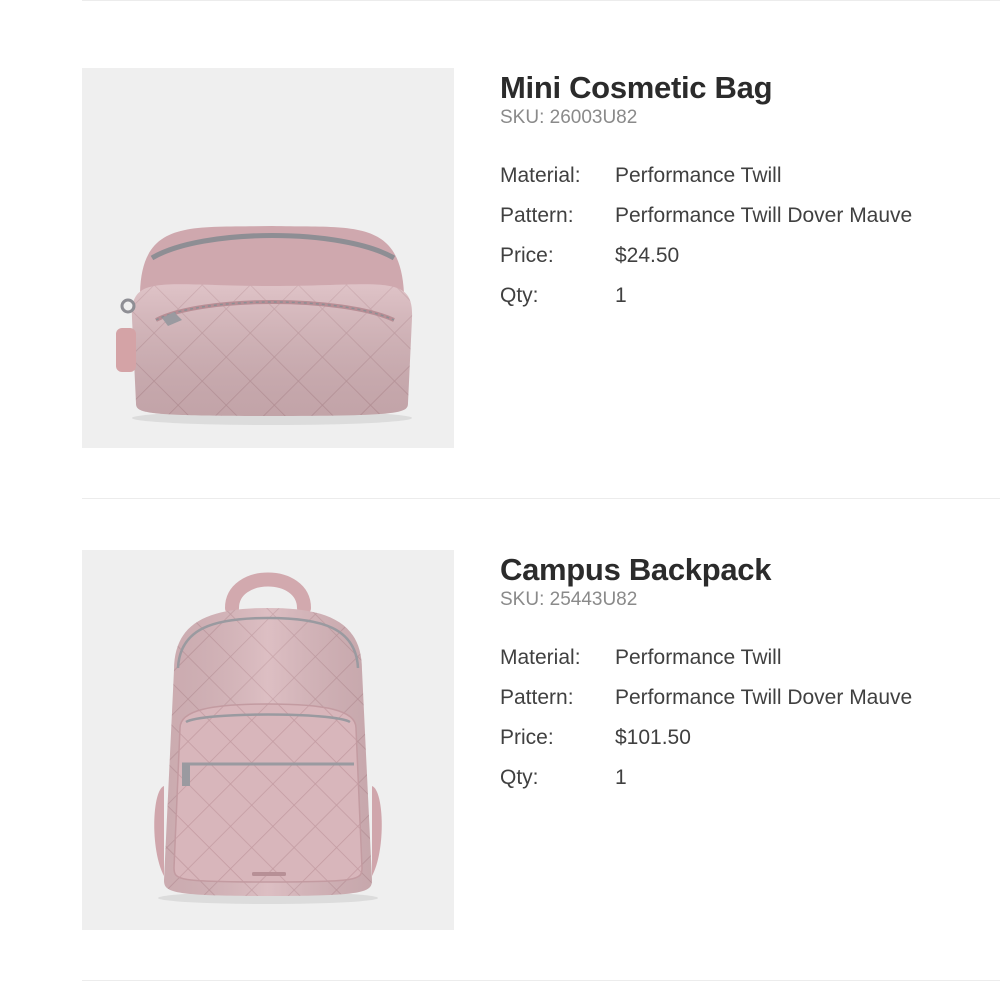  Describe the element at coordinates (541, 0) in the screenshot. I see `top-divider` at that location.